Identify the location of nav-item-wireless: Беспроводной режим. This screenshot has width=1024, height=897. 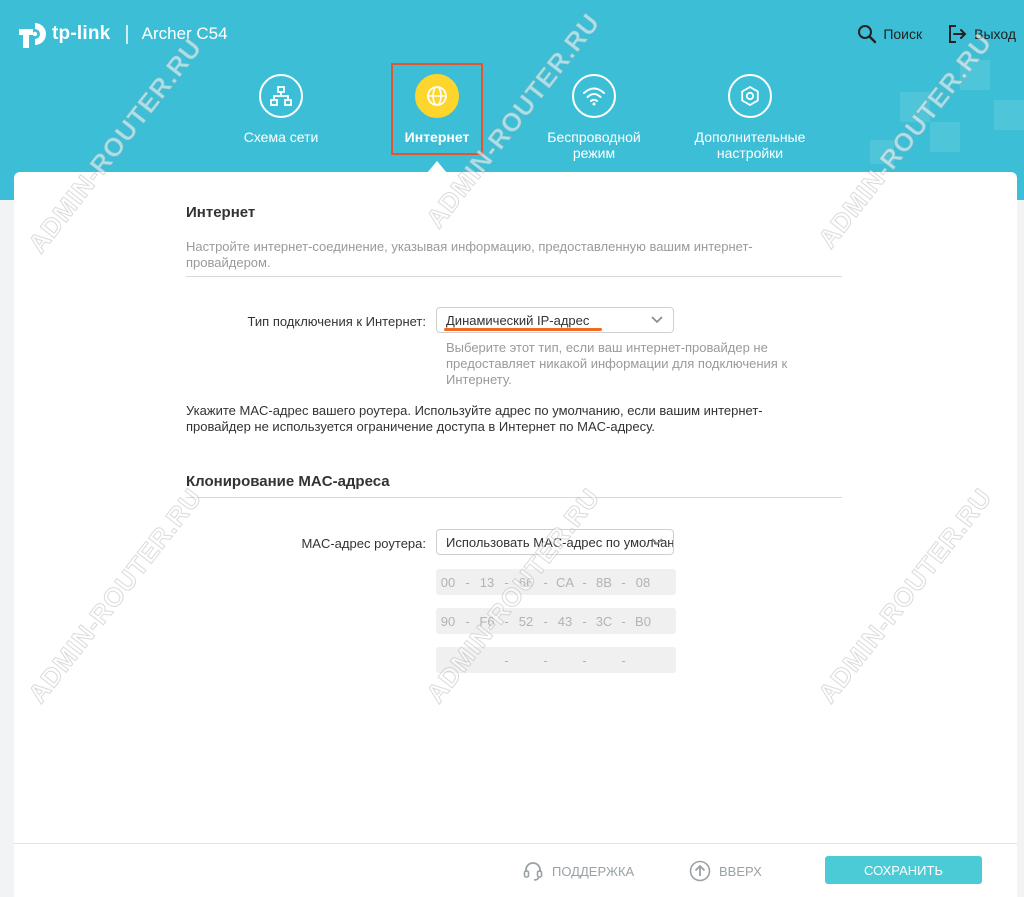
(594, 117).